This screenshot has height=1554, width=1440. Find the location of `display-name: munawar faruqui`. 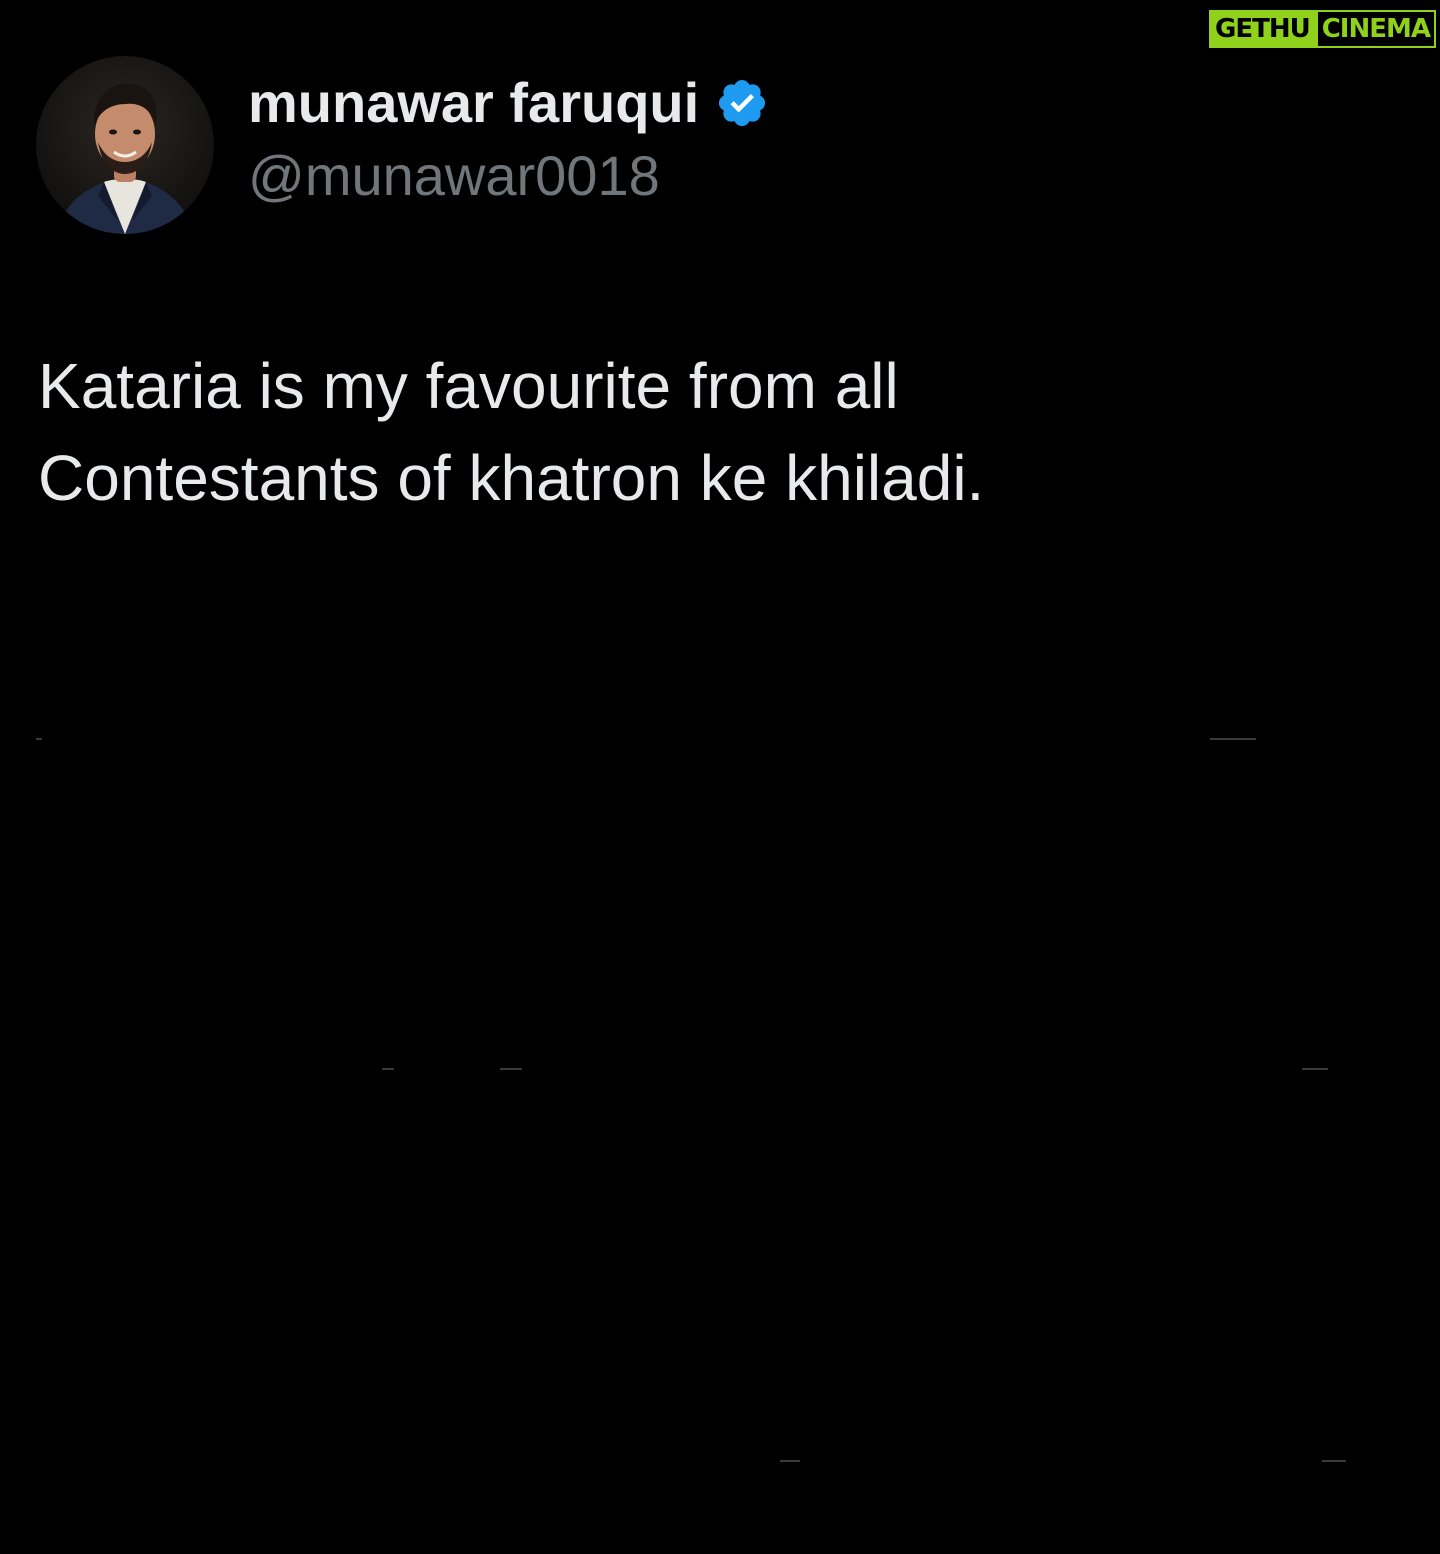

display-name: munawar faruqui is located at coordinates (473, 103).